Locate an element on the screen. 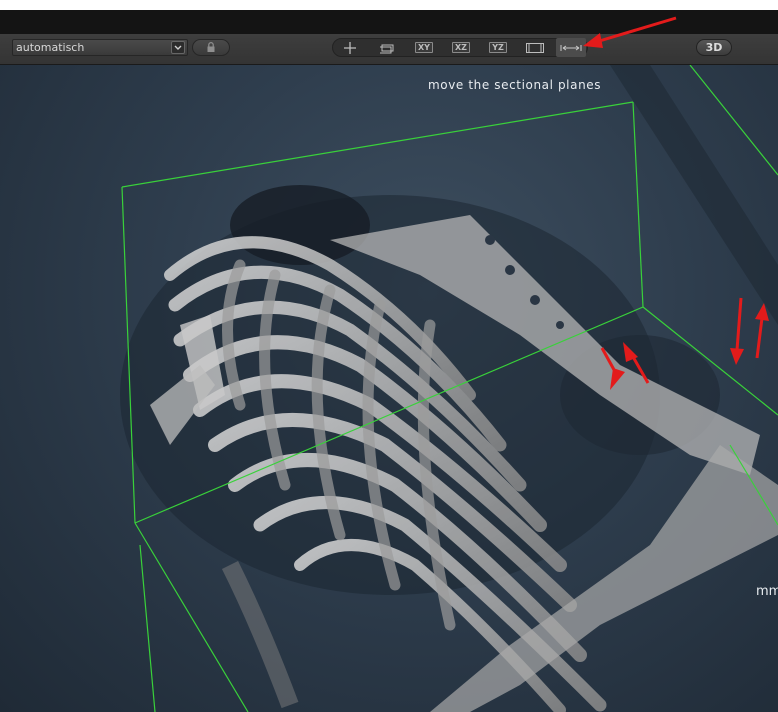 The width and height of the screenshot is (778, 712). units-label: mm is located at coordinates (767, 591).